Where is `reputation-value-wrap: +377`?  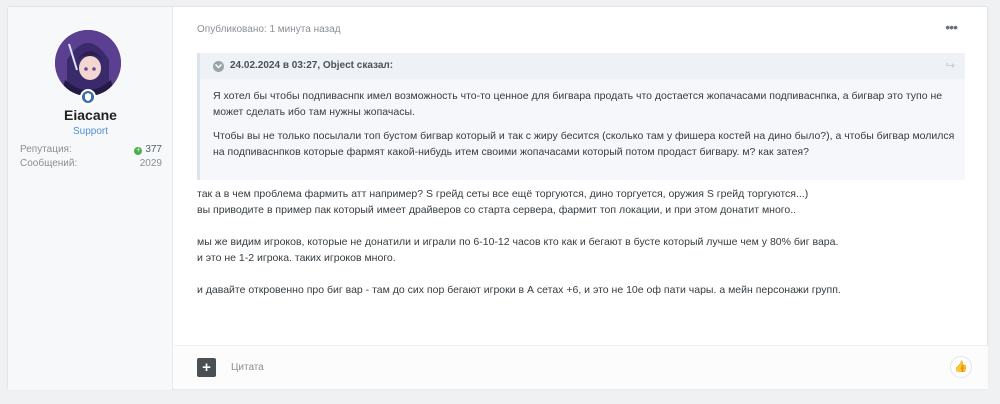 reputation-value-wrap: +377 is located at coordinates (148, 149).